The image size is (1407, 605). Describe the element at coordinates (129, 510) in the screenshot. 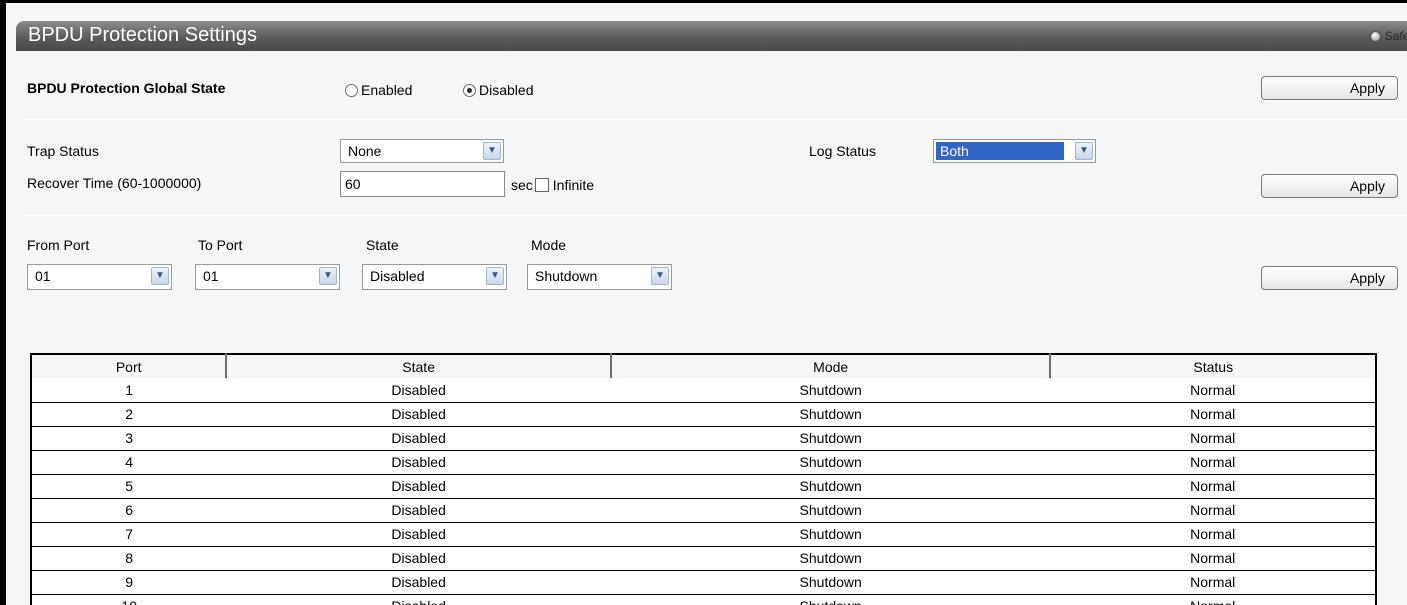

I see `cell-port: 6` at that location.